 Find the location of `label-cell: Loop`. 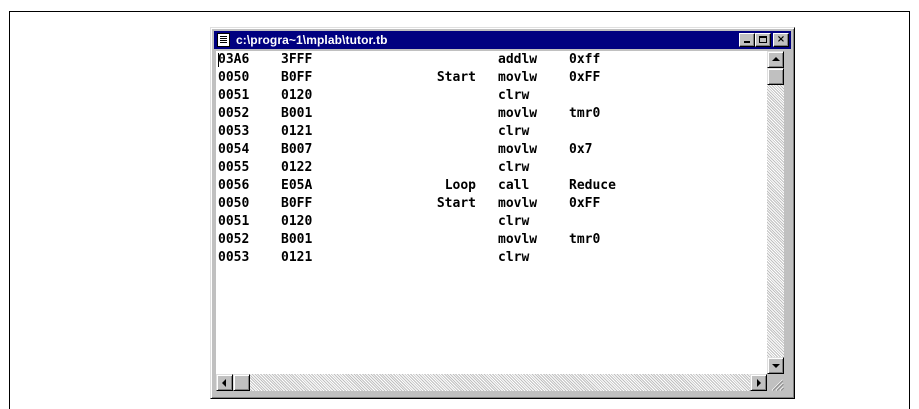

label-cell: Loop is located at coordinates (460, 185).